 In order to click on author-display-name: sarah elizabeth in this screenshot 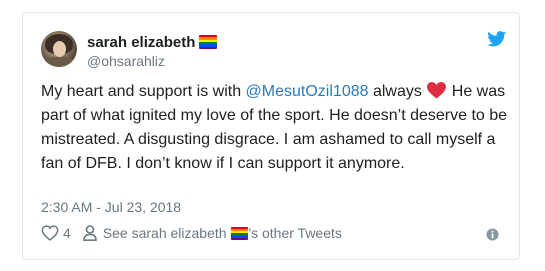, I will do `click(152, 42)`.